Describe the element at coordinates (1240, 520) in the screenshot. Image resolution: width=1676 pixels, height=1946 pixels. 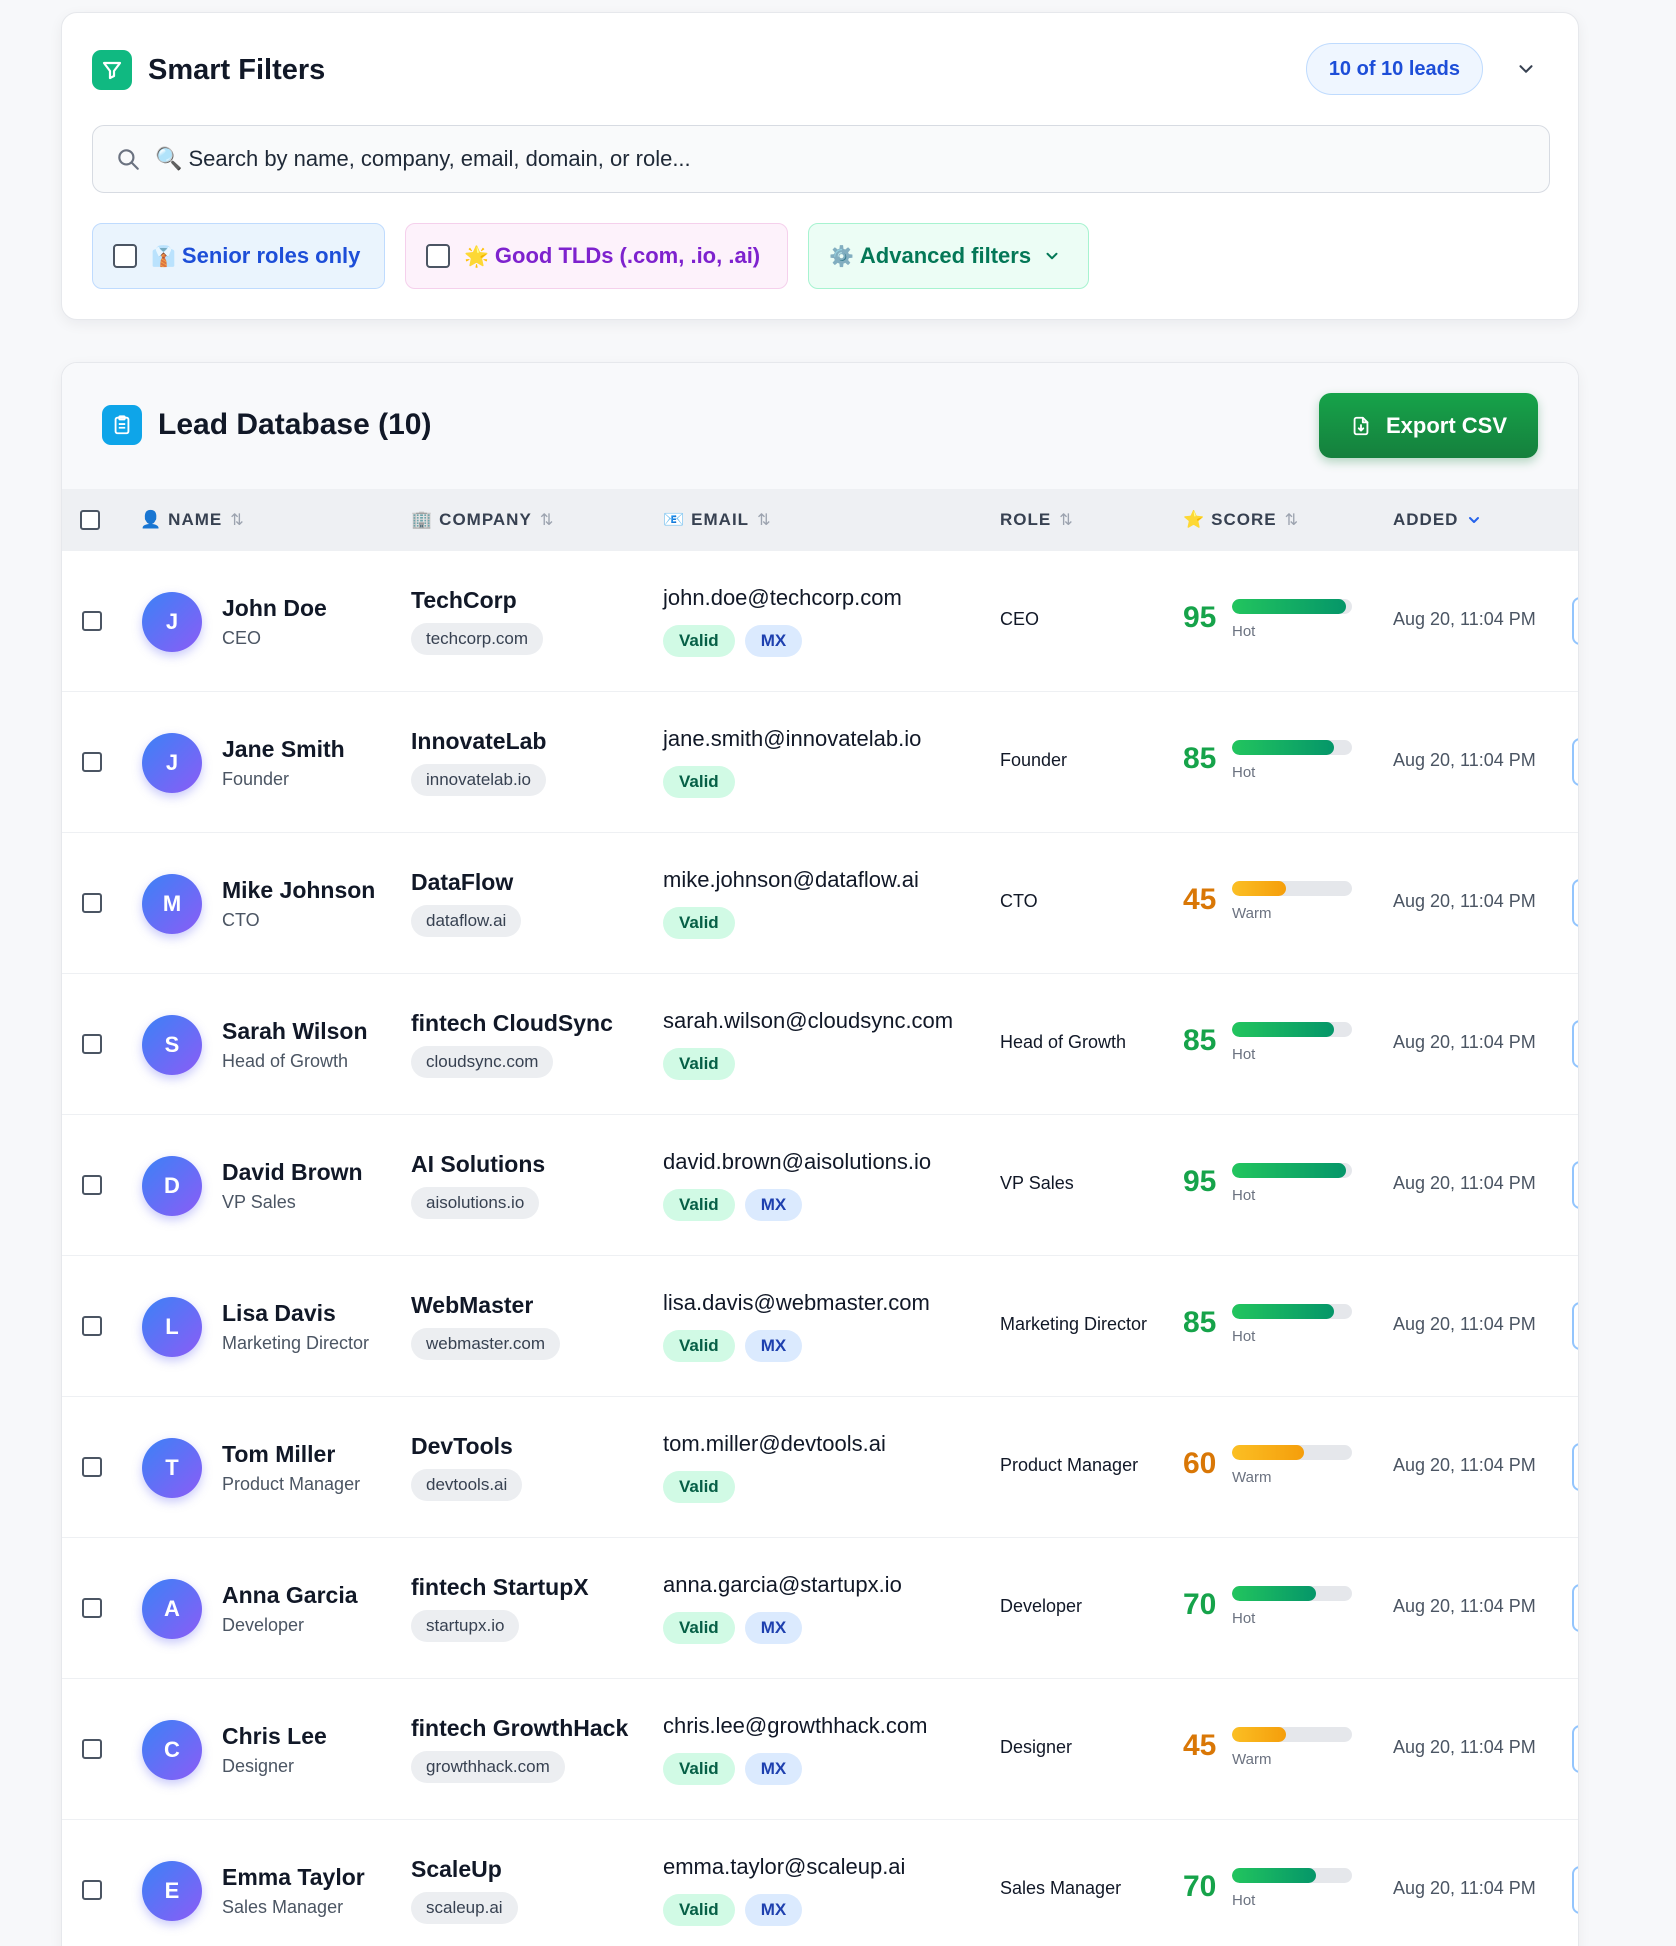
I see `column-header-score: ⭐ SCORE ⇅` at that location.